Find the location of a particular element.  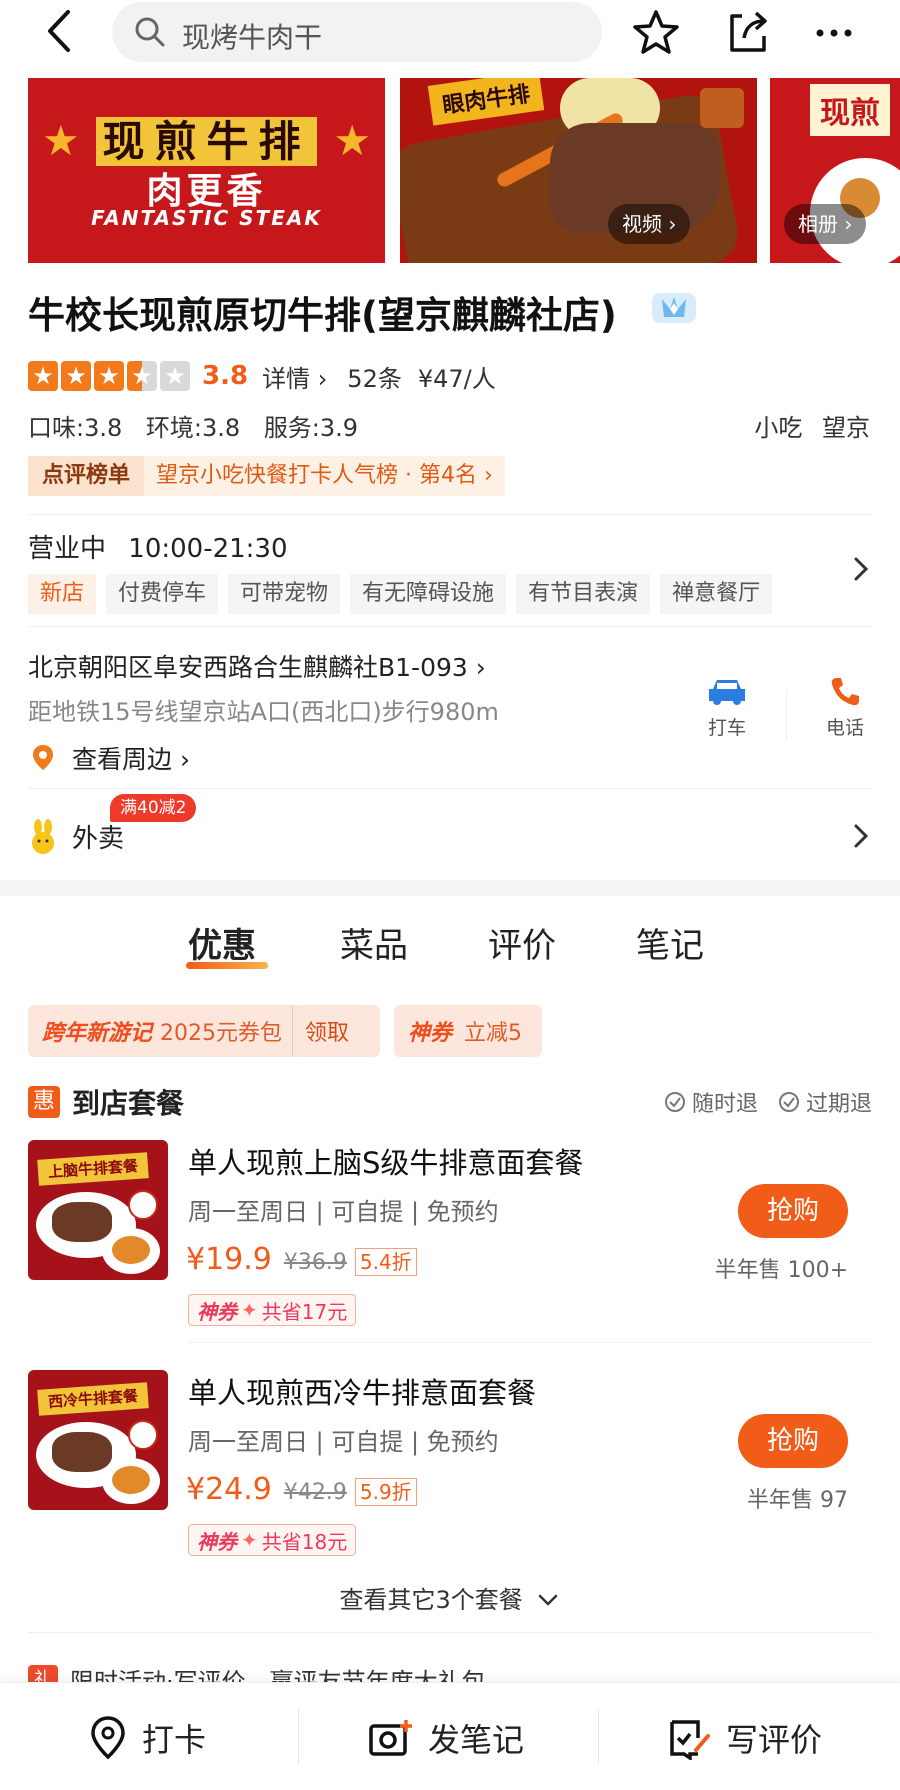

rating-score: 3.8 is located at coordinates (225, 376).